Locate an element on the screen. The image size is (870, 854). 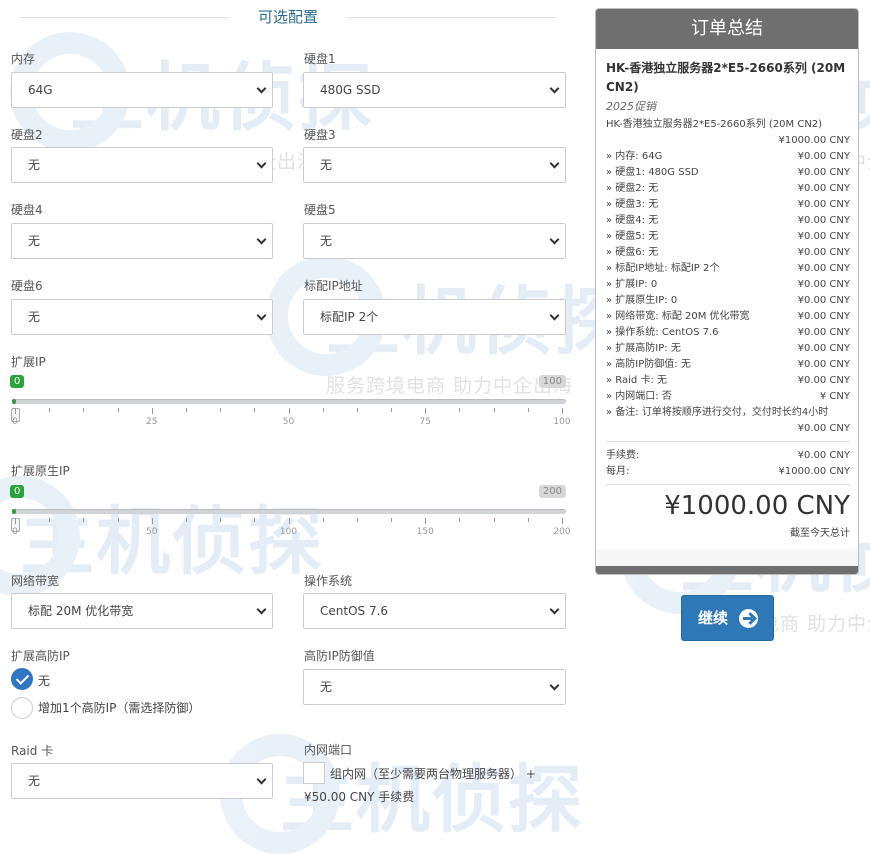
disk2-select-value: 无 is located at coordinates (34, 165).